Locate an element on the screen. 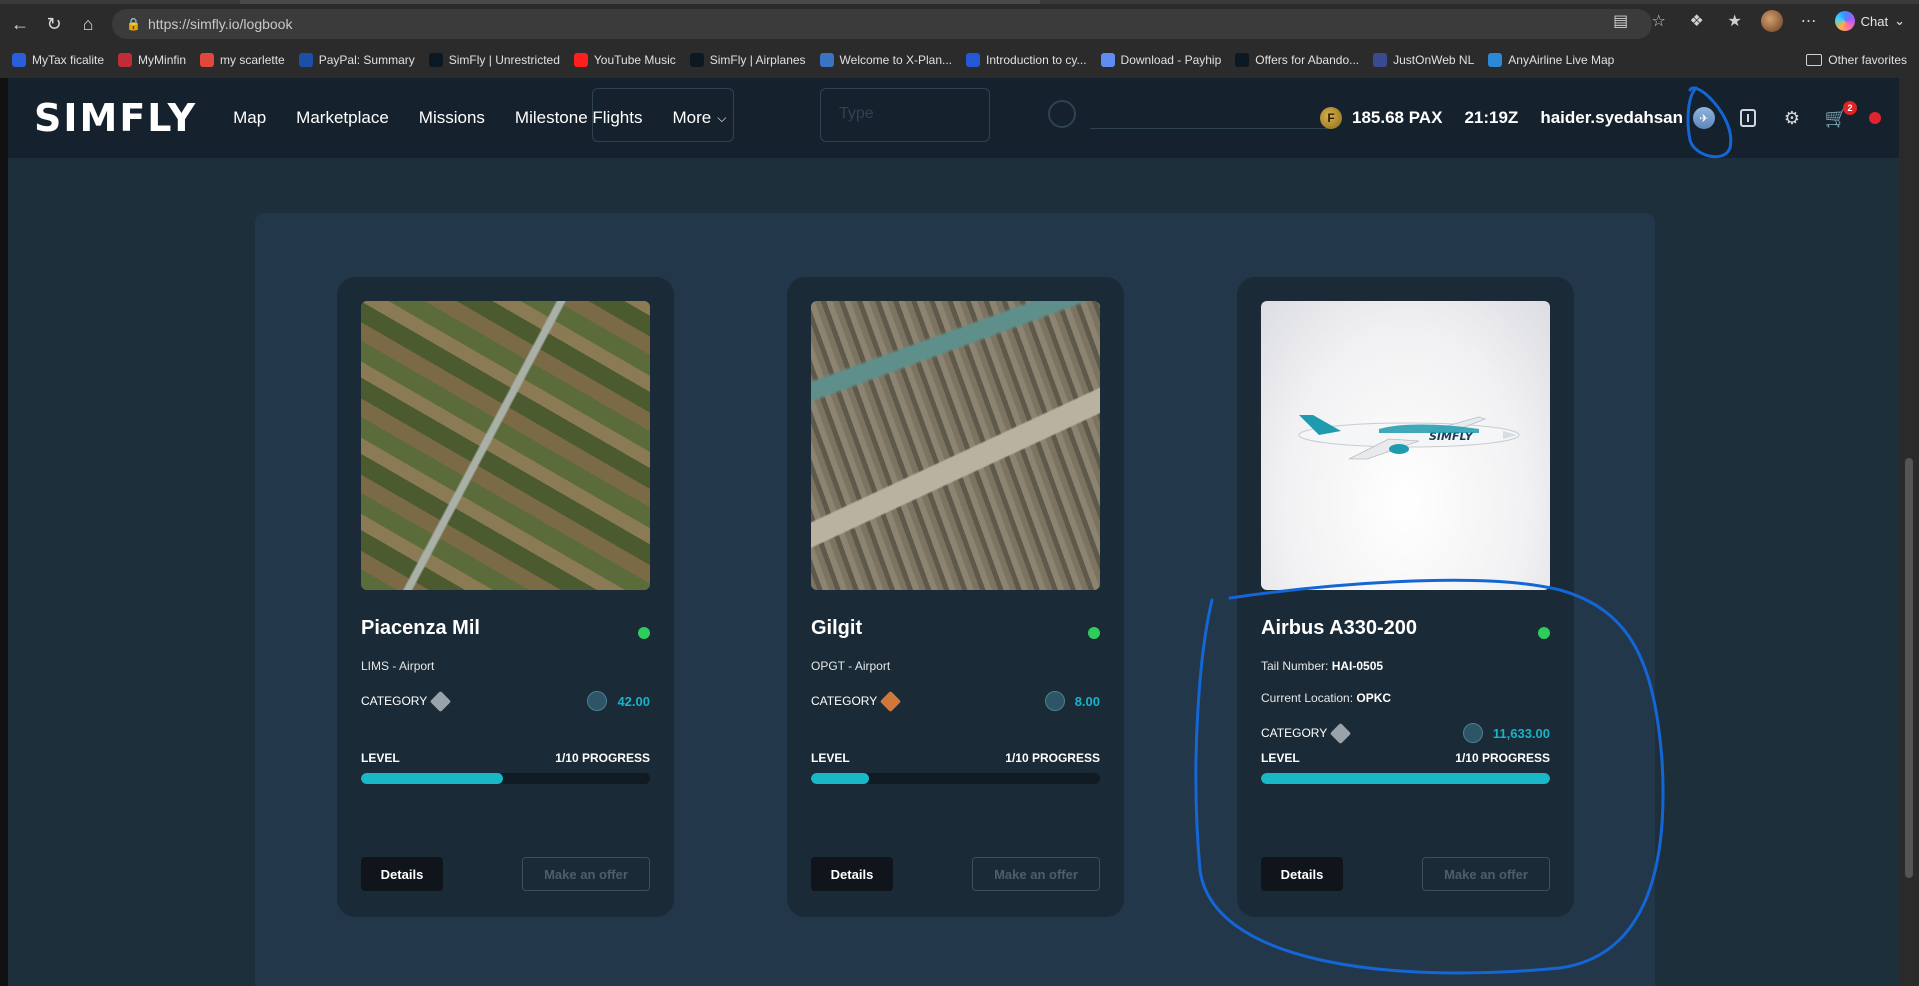  url-text: https://simfly.io/logbook is located at coordinates (220, 24).